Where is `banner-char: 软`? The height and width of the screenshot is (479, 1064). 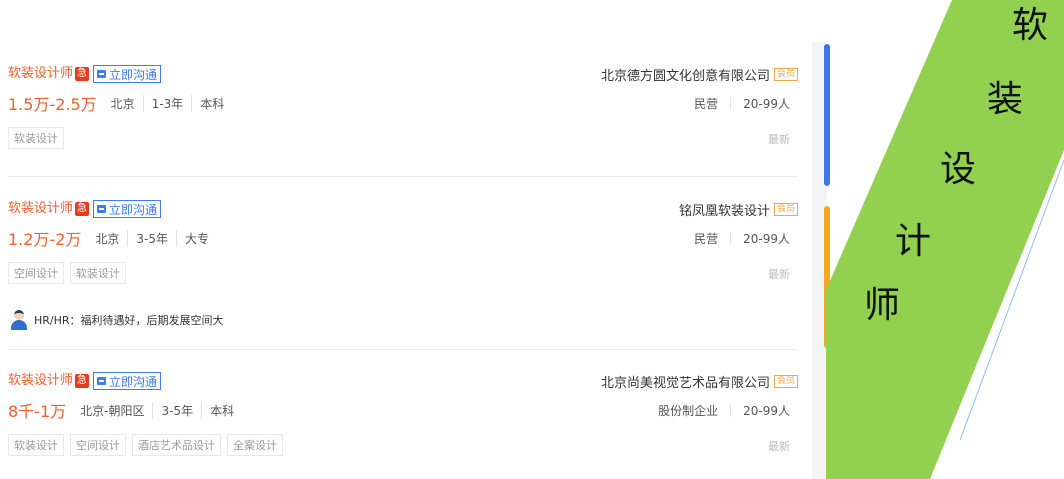 banner-char: 软 is located at coordinates (1030, 25).